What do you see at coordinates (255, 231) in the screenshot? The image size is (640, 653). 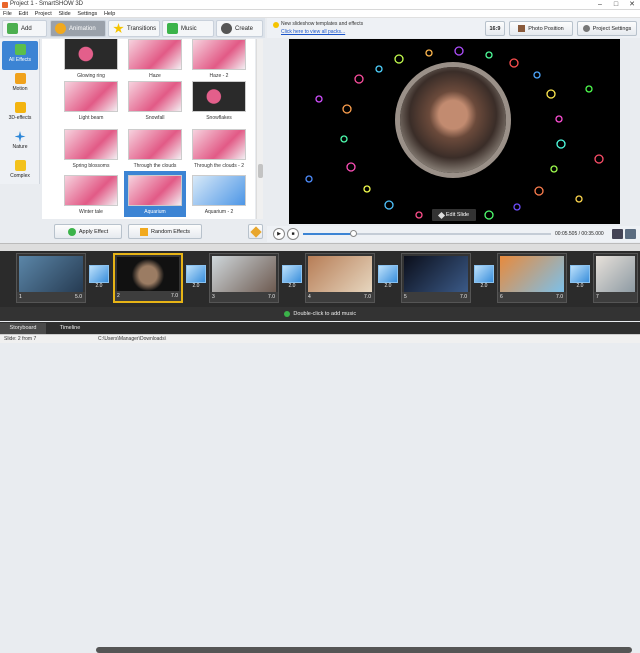 I see `edit-effect-button` at bounding box center [255, 231].